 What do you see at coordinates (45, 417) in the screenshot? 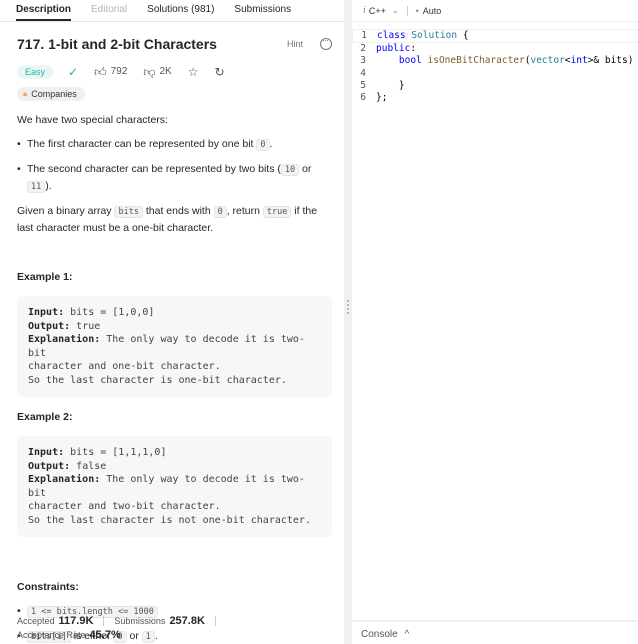
I see `example-2-heading: Example 2:` at bounding box center [45, 417].